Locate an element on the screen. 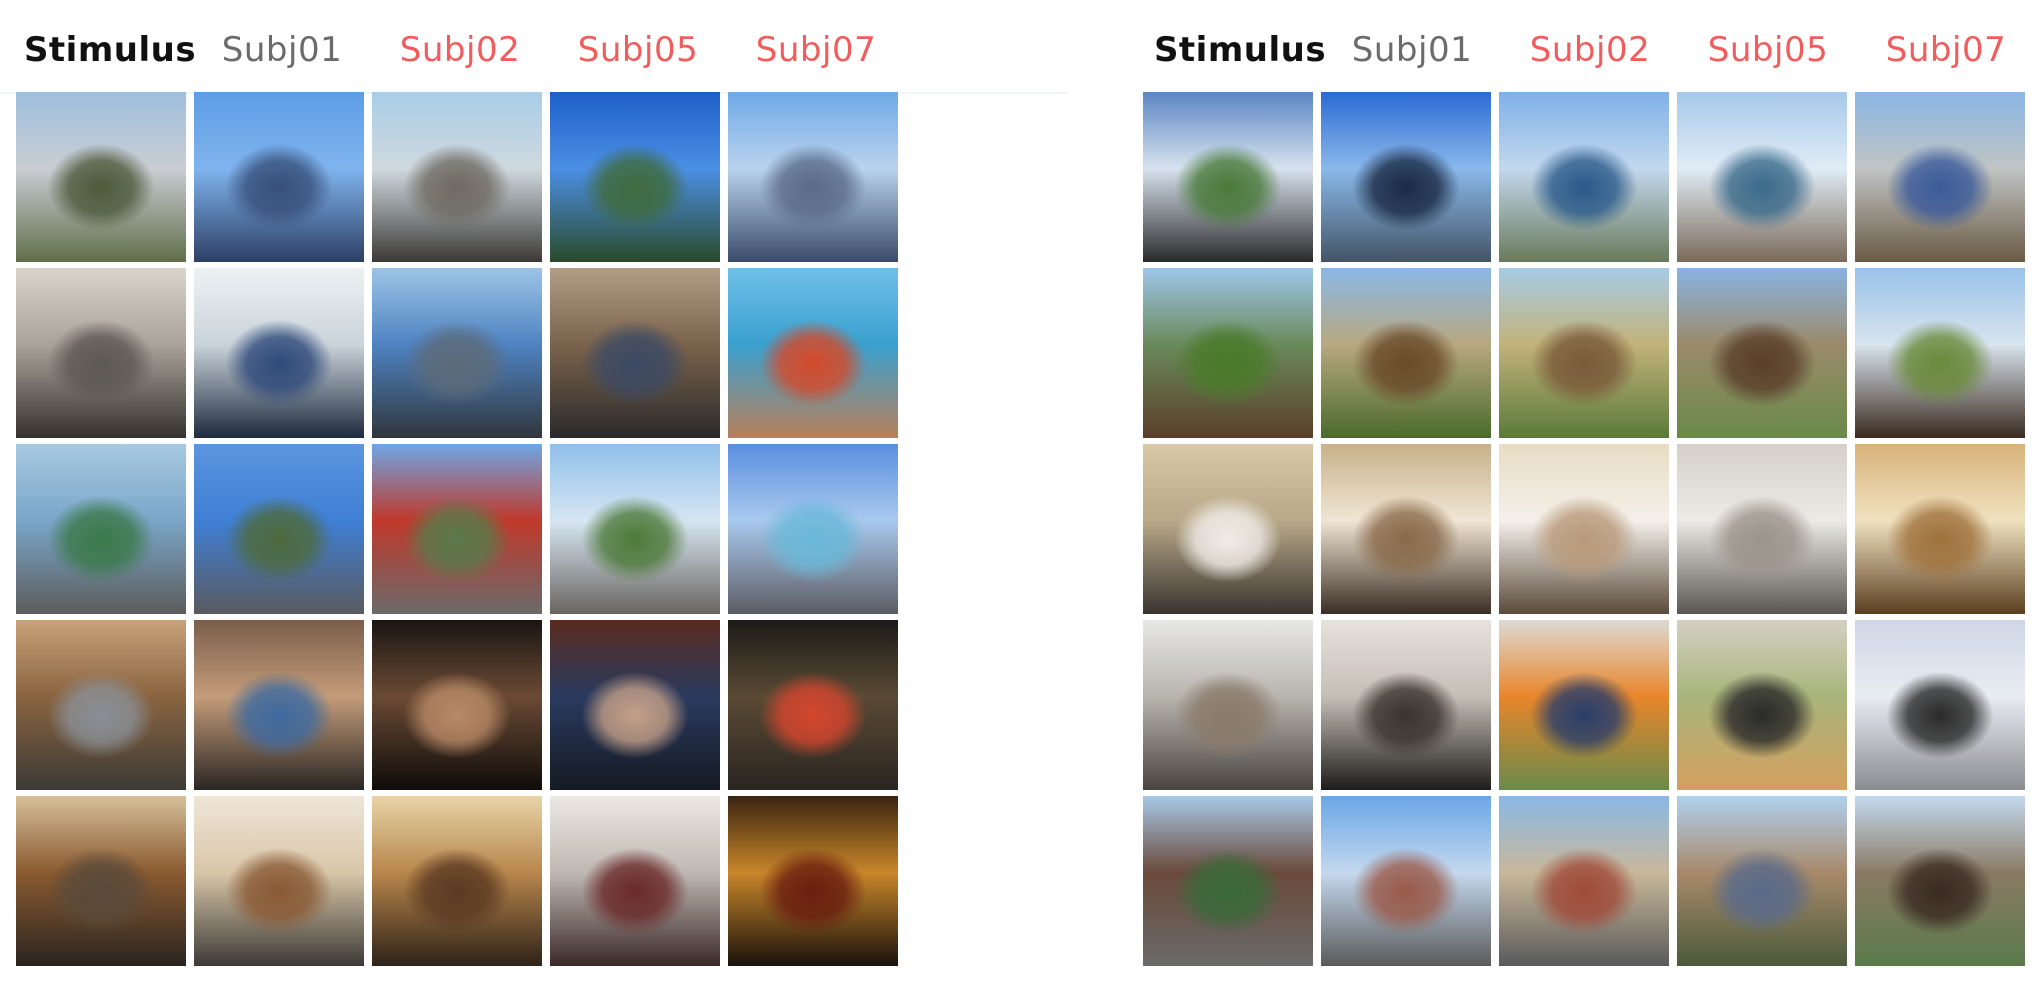 The image size is (2043, 1000). thumbnail-dog-cat-by-door-subj02 is located at coordinates (1584, 705).